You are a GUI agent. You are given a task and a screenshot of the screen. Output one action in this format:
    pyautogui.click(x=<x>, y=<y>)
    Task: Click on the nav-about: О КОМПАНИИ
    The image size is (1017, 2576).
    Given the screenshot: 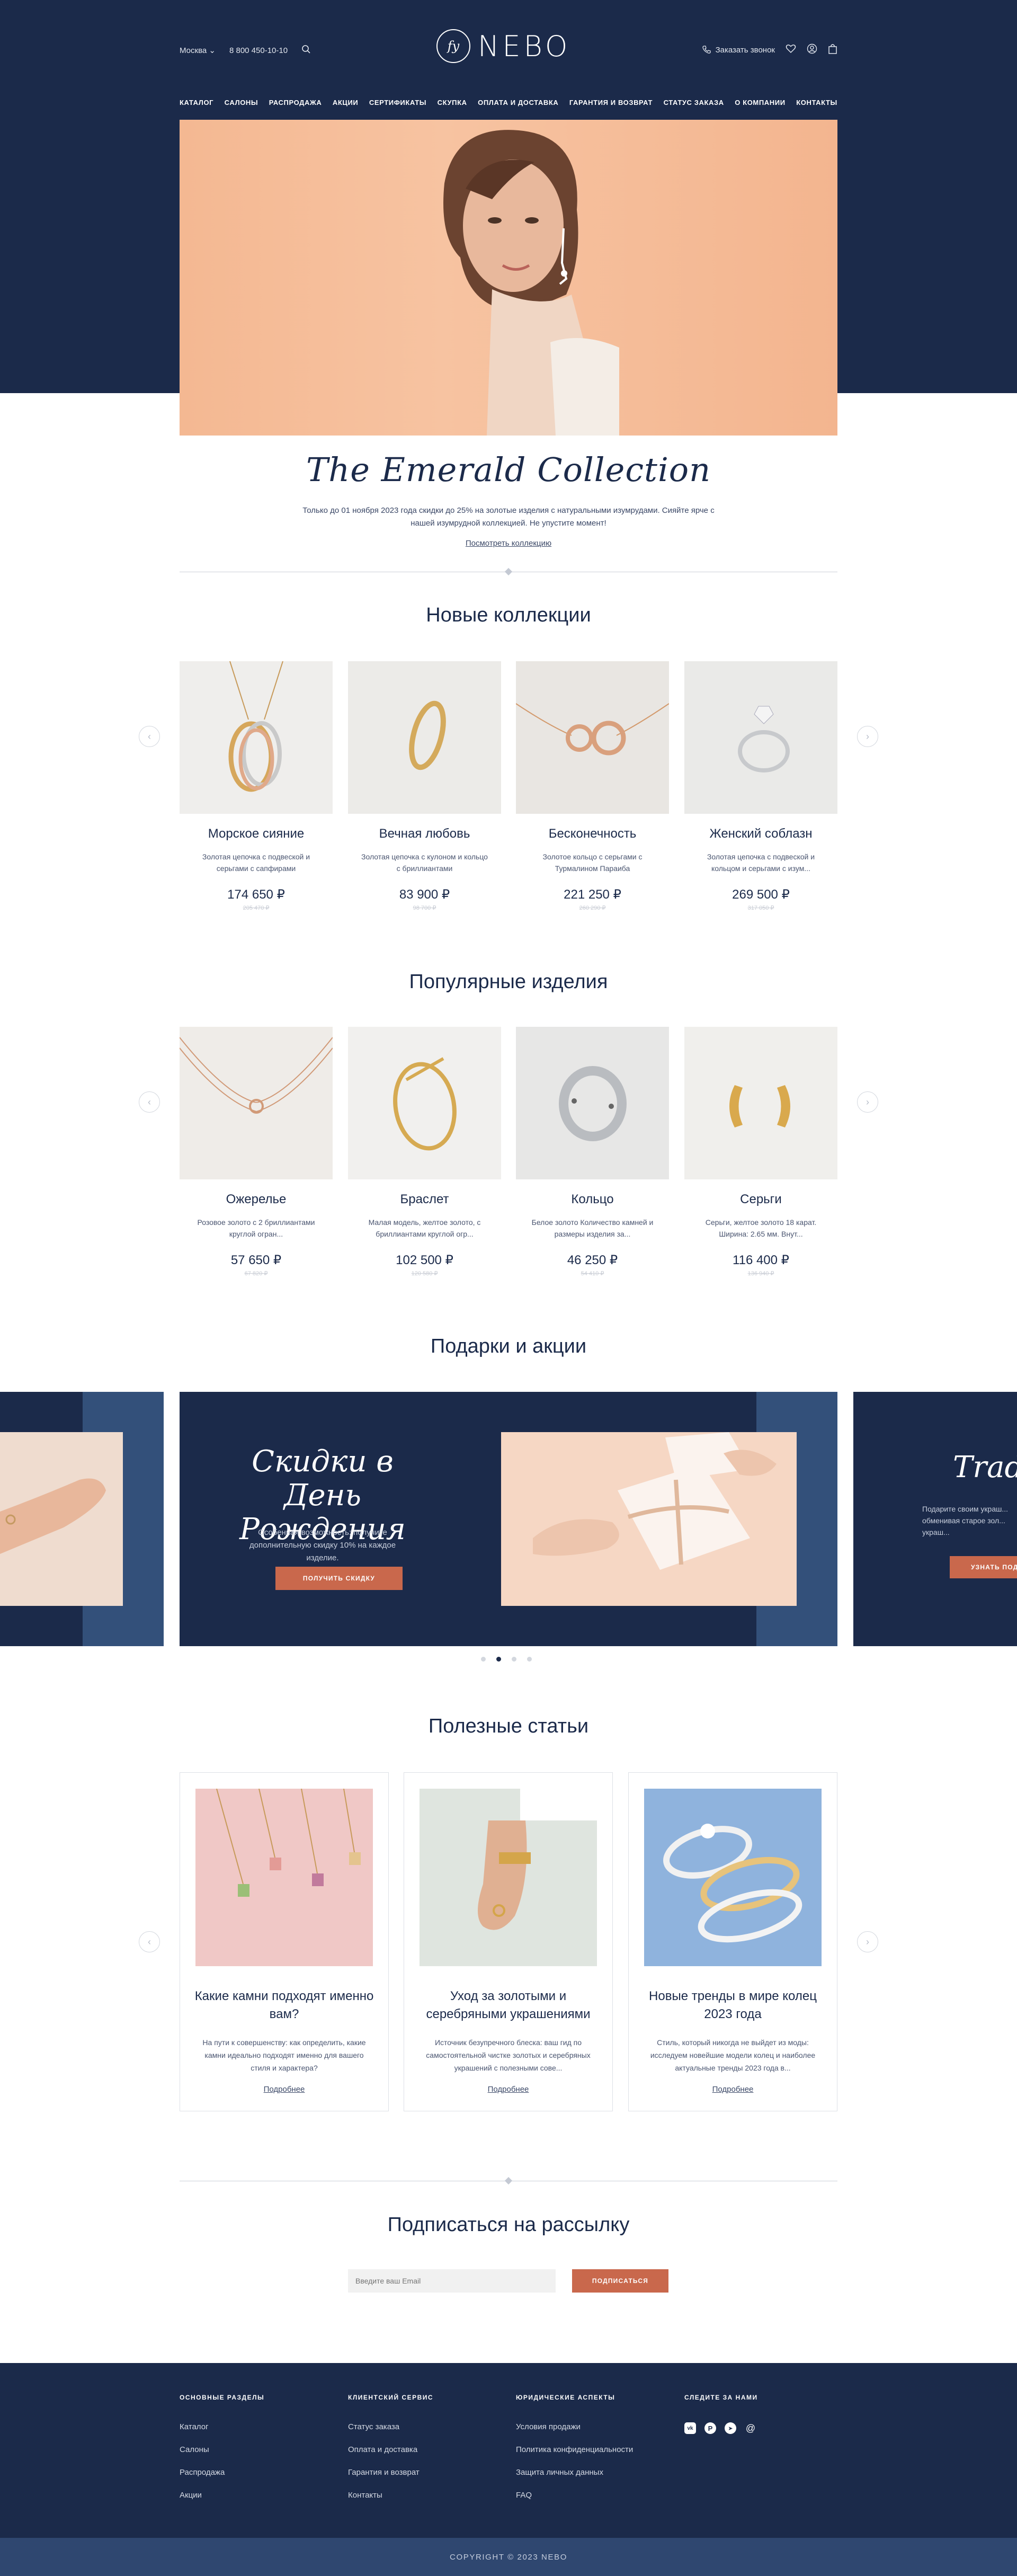 What is the action you would take?
    pyautogui.click(x=760, y=102)
    